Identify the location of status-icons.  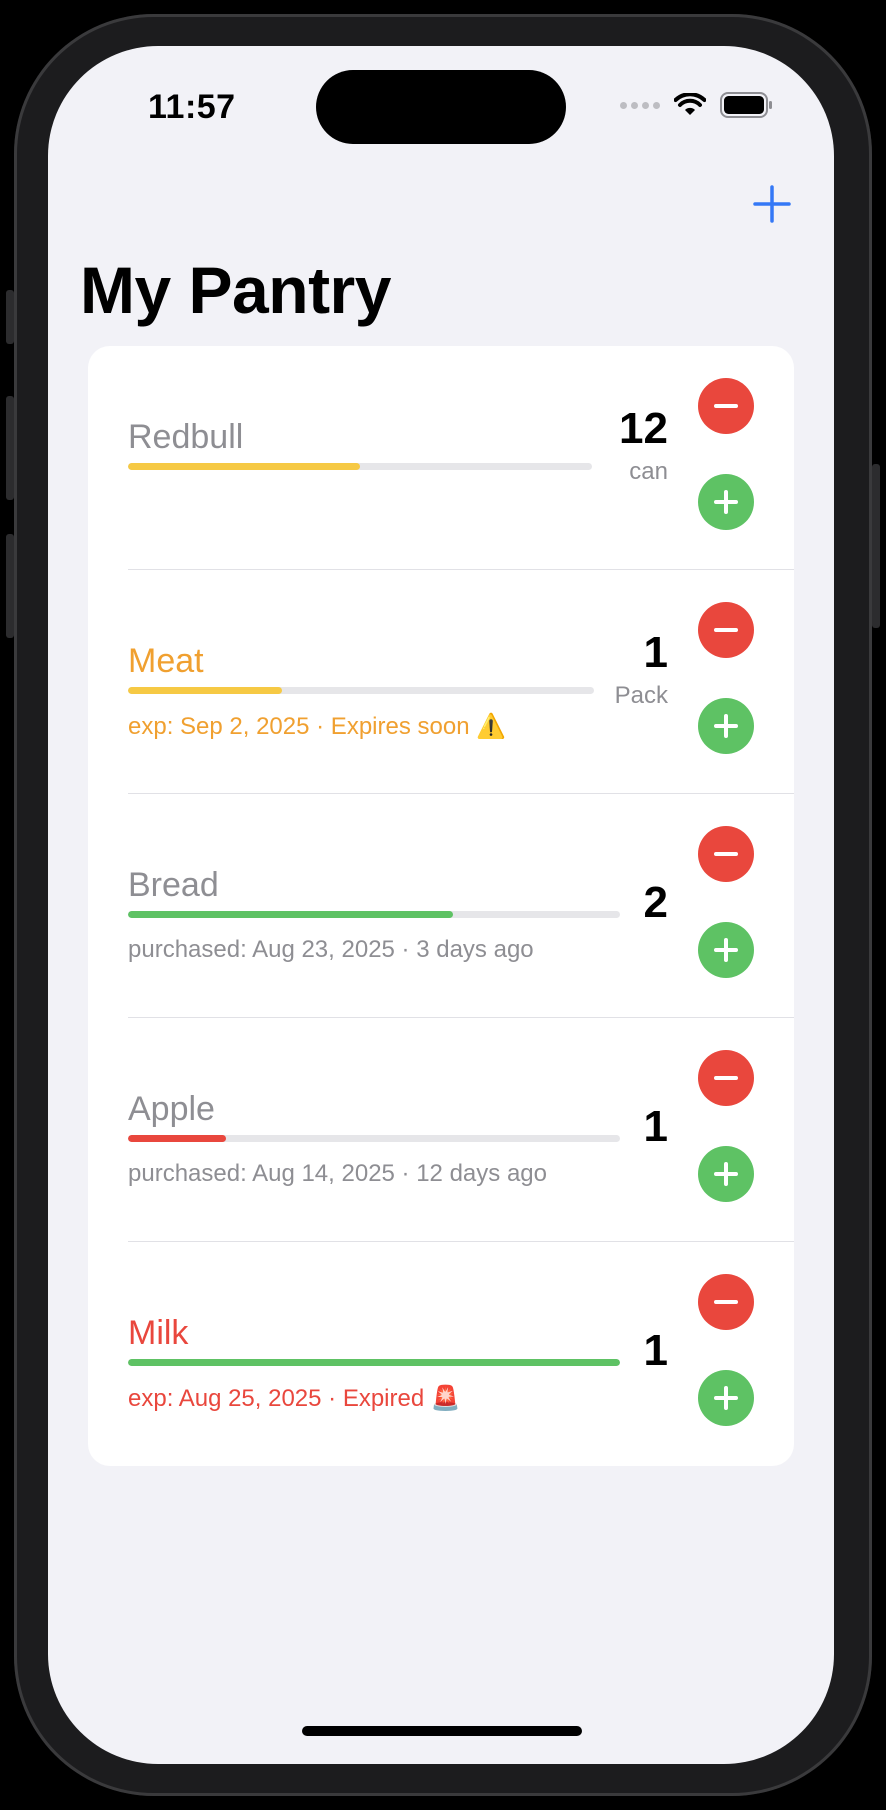
(697, 105).